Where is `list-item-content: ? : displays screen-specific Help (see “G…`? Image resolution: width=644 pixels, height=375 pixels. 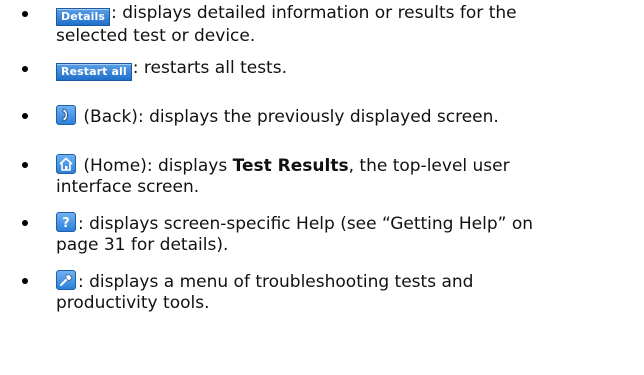
list-item-content: ? : displays screen-specific Help (see “G… is located at coordinates (350, 234).